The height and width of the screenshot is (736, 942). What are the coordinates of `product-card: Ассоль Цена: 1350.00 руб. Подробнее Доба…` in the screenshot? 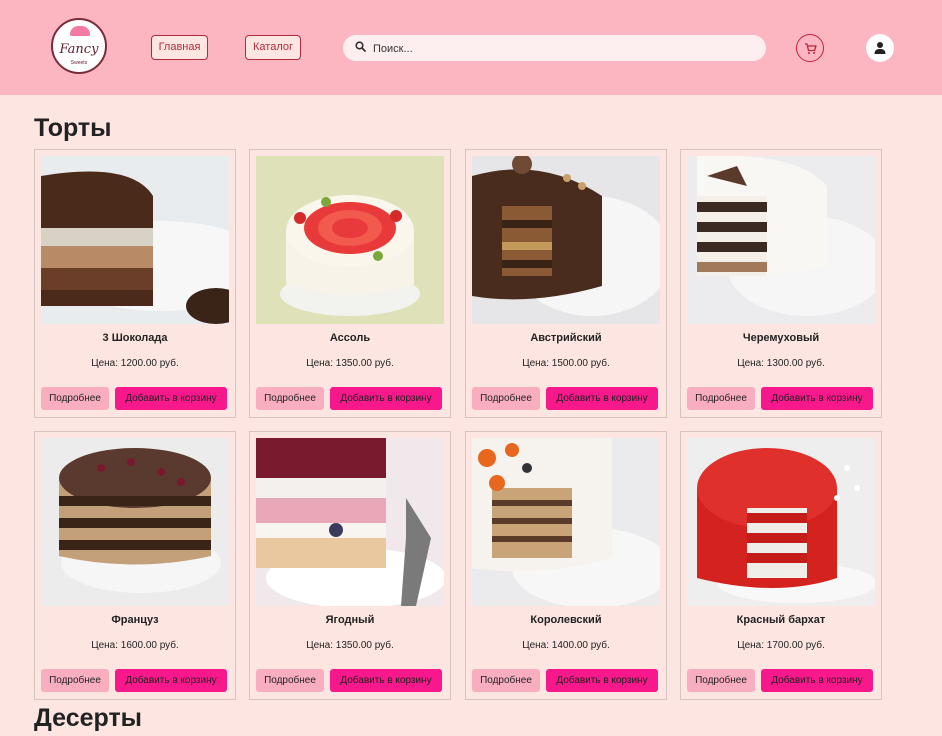 It's located at (350, 283).